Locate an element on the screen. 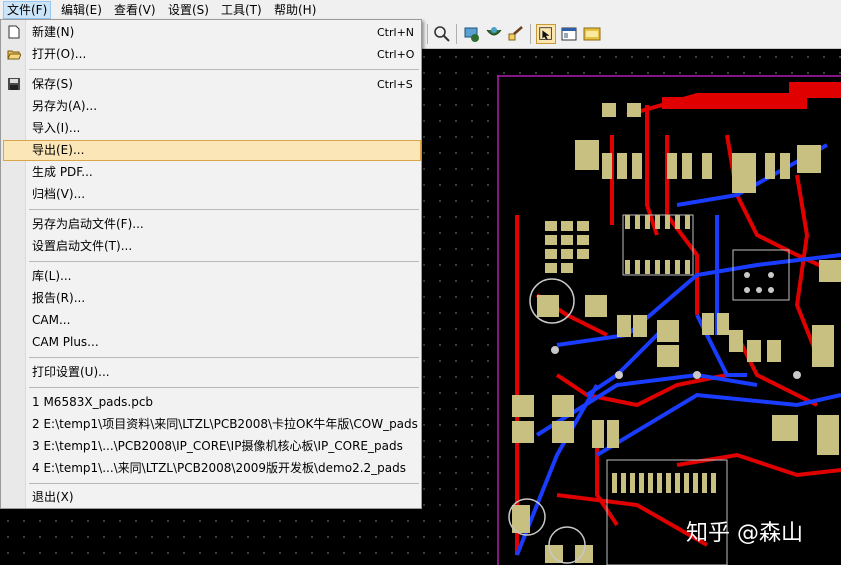  brush-icon is located at coordinates (516, 34).